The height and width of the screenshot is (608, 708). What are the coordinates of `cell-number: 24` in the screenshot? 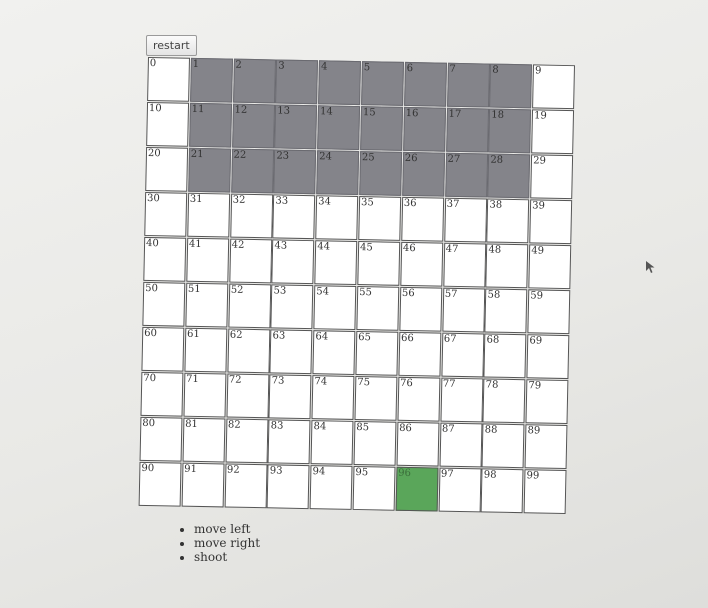 It's located at (326, 157).